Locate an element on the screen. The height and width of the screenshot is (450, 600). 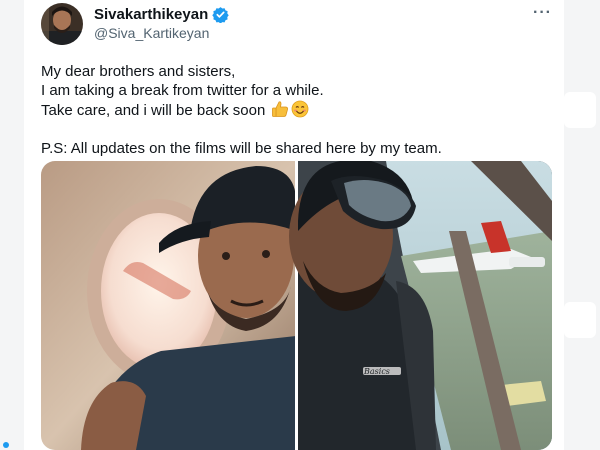
right-gutter is located at coordinates (582, 225).